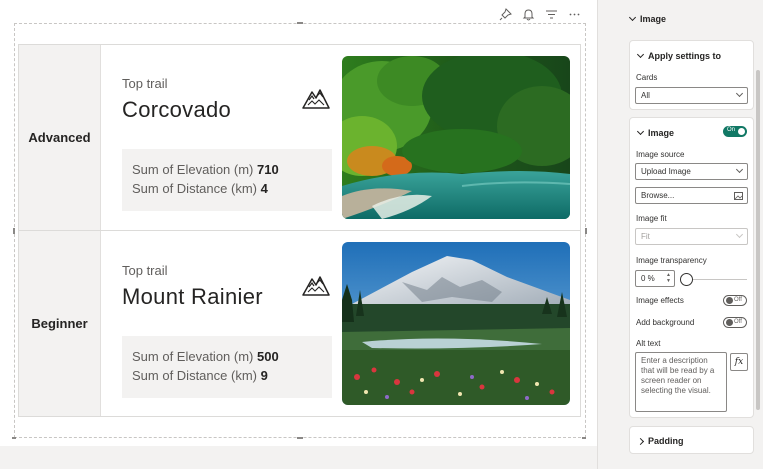 This screenshot has height=469, width=763. Describe the element at coordinates (586, 231) in the screenshot. I see `resize-handle-right` at that location.